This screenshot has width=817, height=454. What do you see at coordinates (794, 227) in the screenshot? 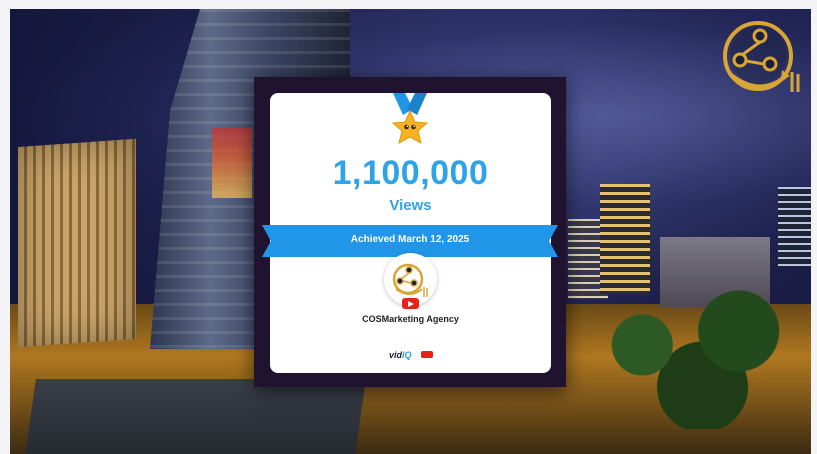
I see `building-right-d` at bounding box center [794, 227].